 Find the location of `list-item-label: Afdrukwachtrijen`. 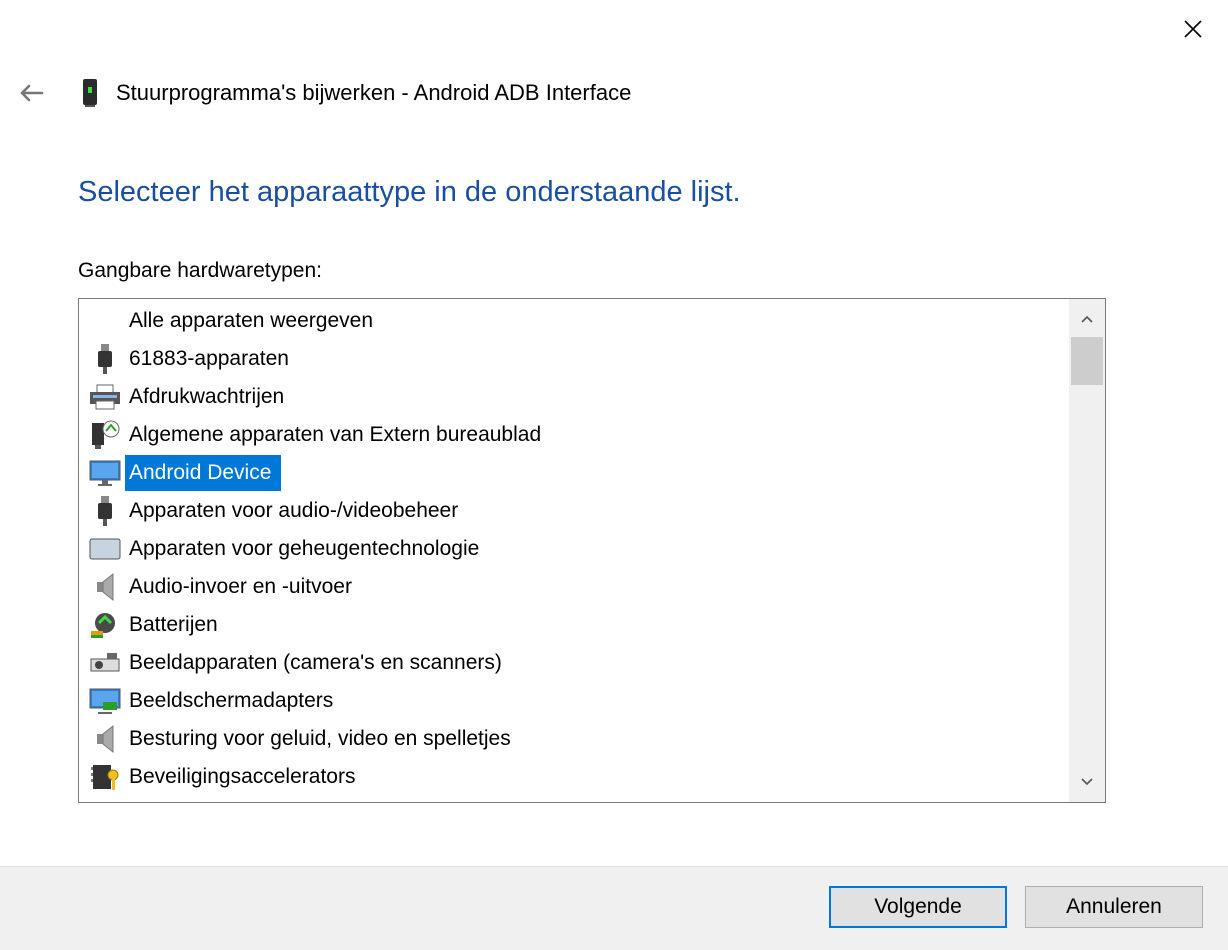

list-item-label: Afdrukwachtrijen is located at coordinates (207, 396).